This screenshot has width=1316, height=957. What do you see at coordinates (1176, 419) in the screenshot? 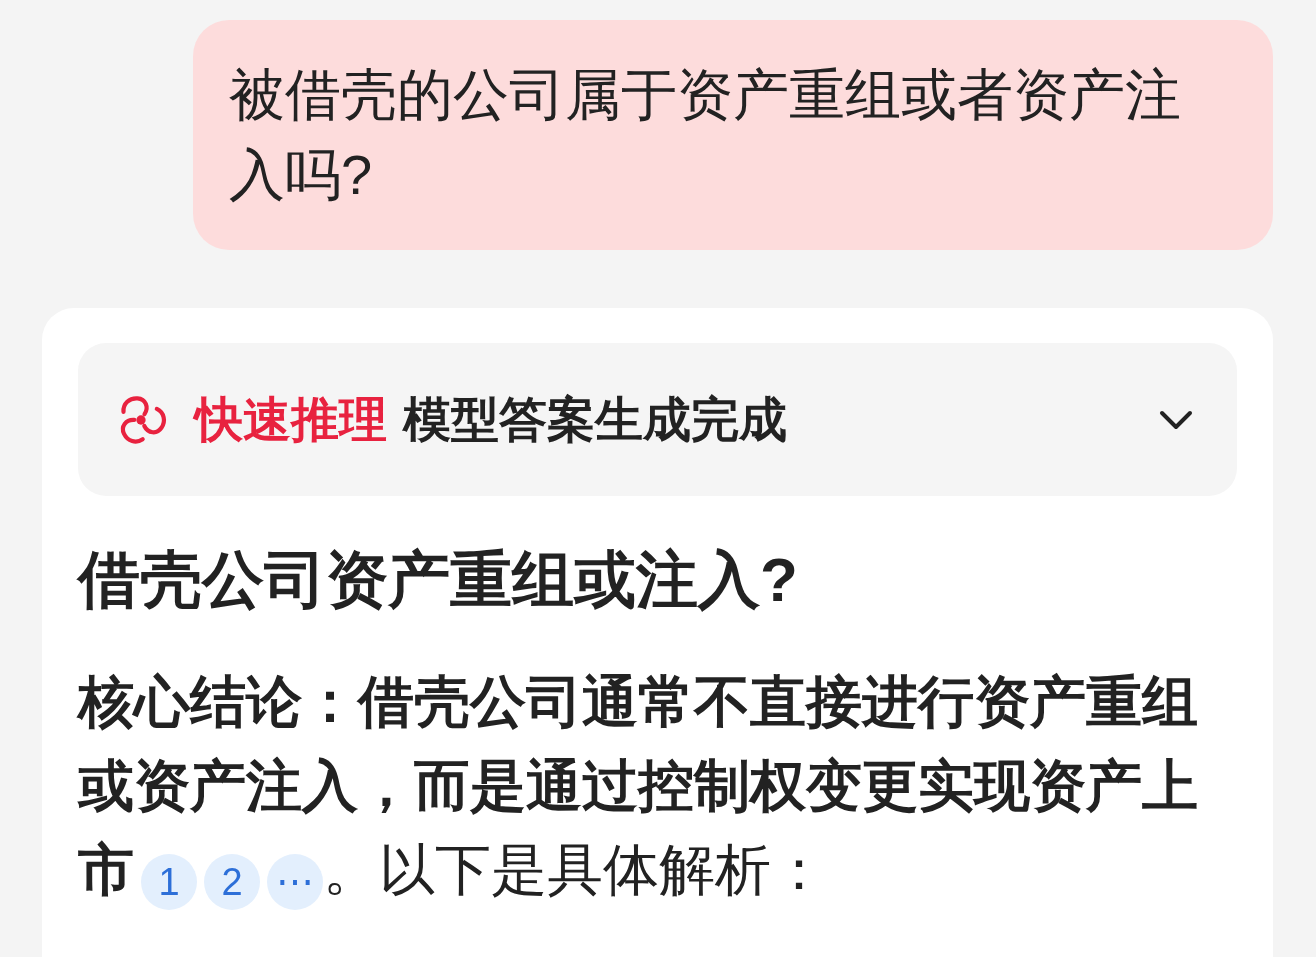
I see `chevron-down-icon` at bounding box center [1176, 419].